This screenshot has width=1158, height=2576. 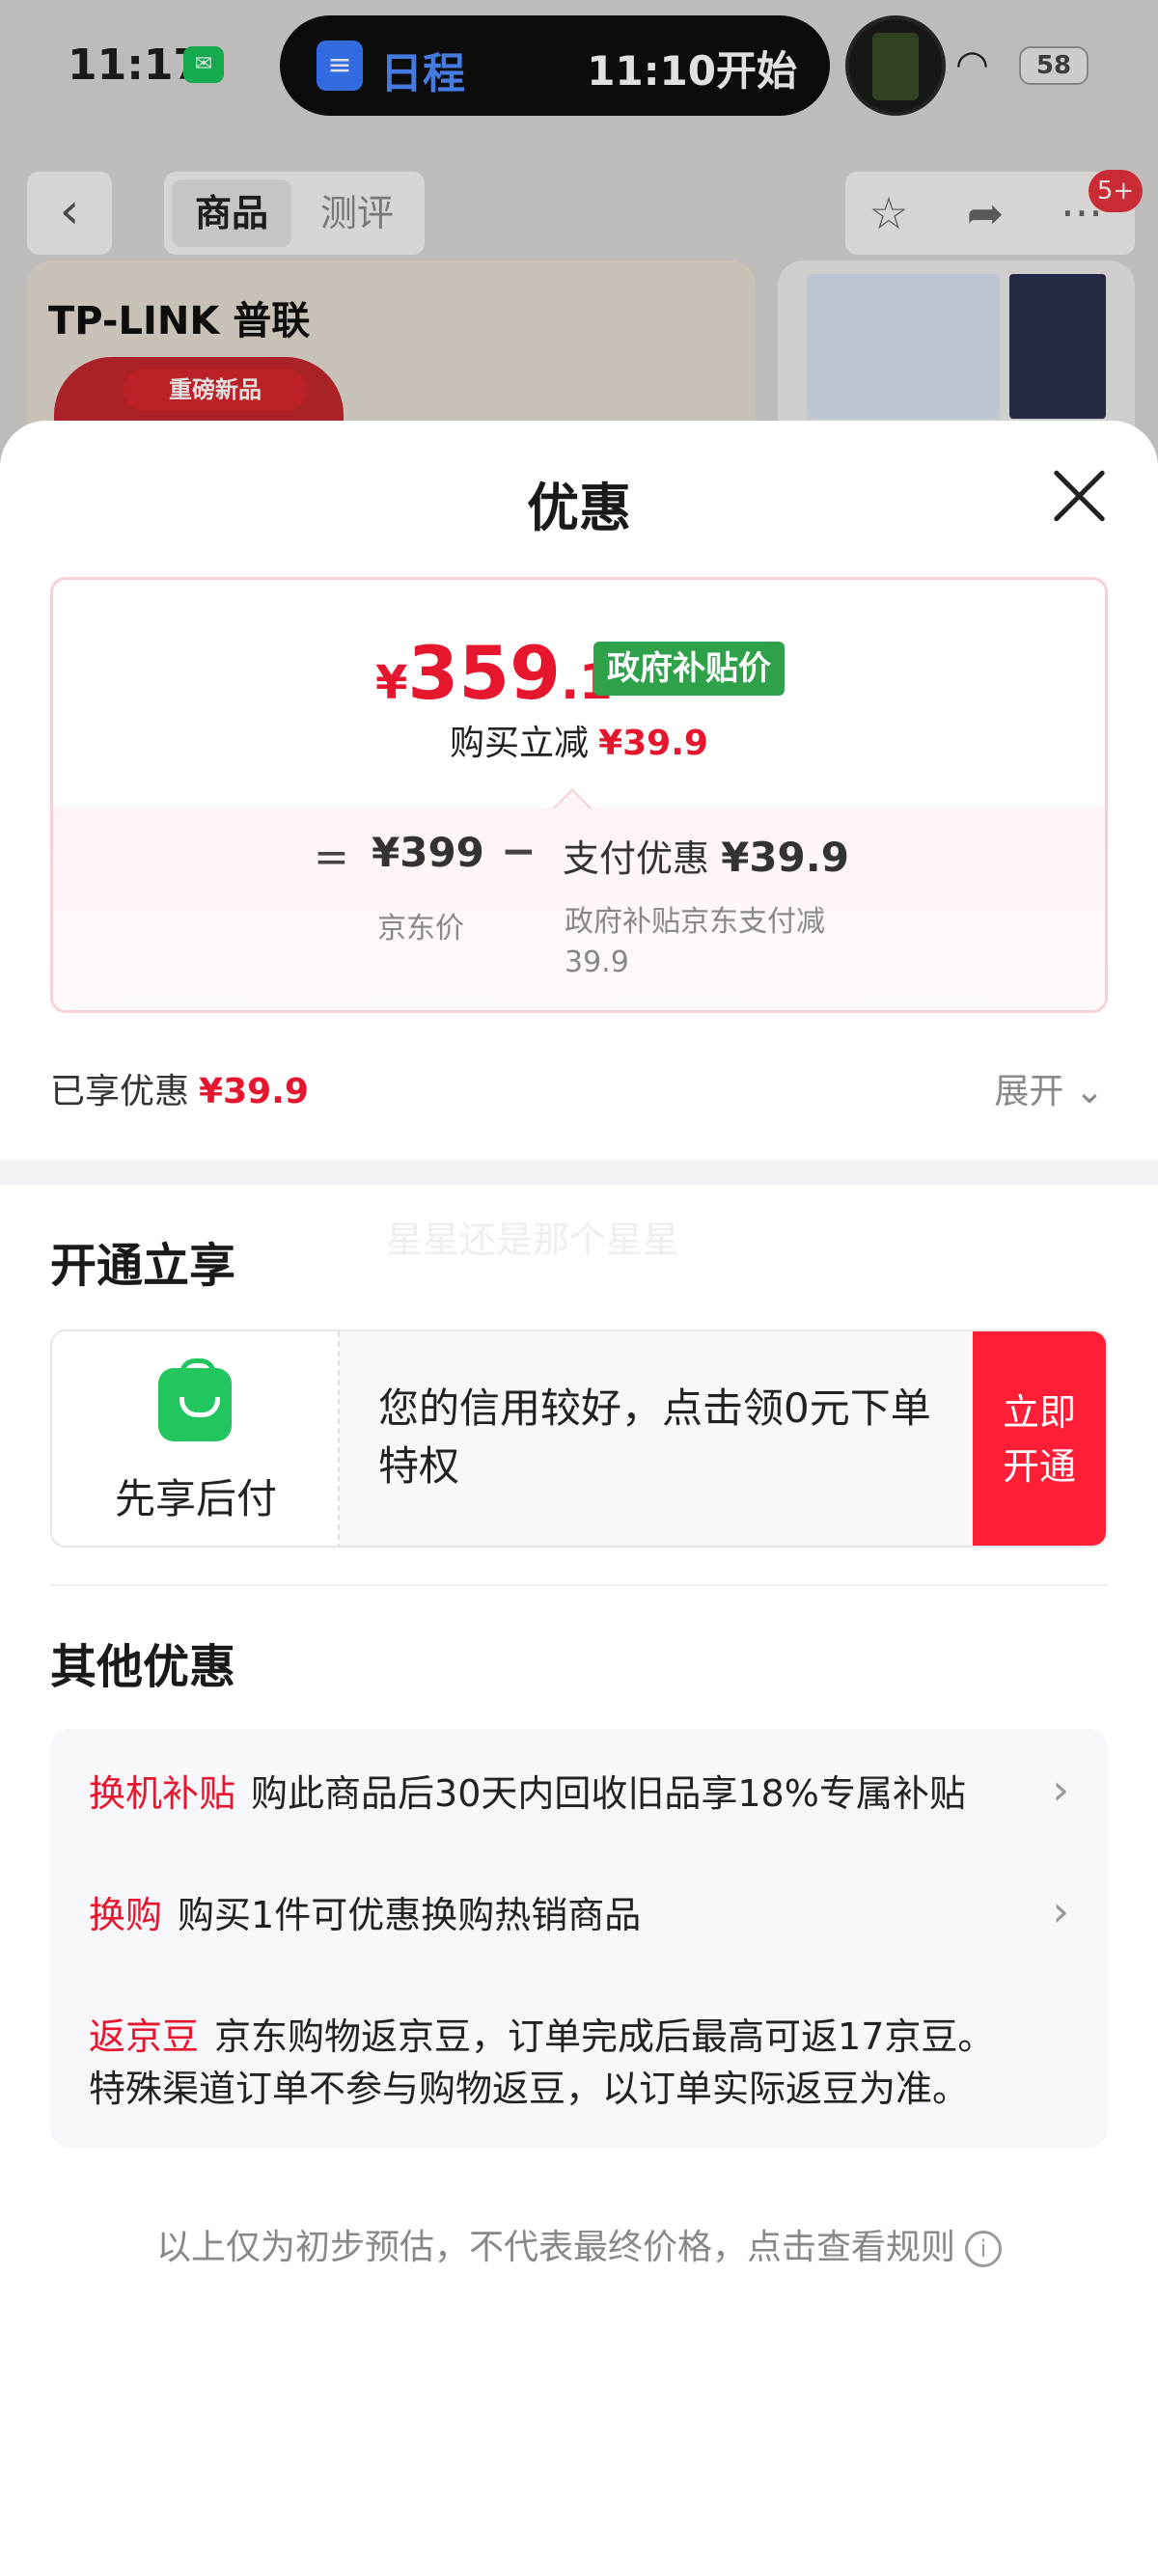 I want to click on pay-discount-label: 支付优惠, so click(x=636, y=859).